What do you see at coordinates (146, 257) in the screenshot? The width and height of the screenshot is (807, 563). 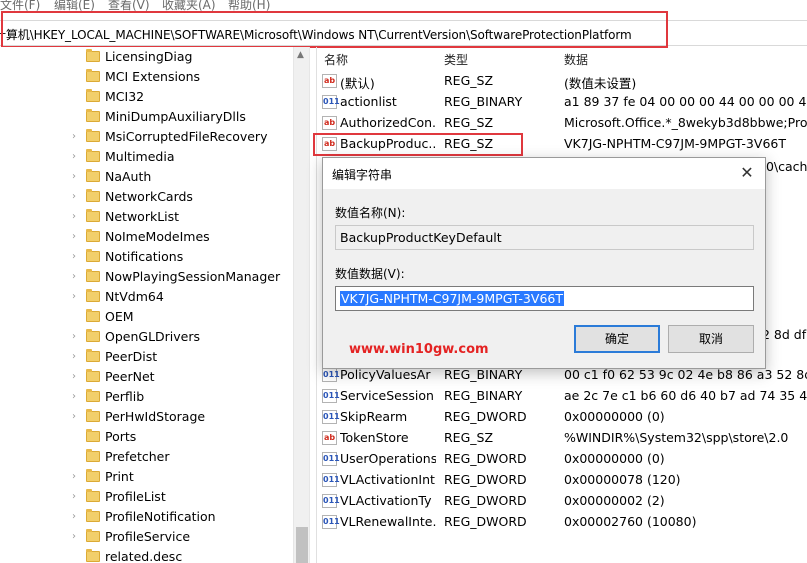 I see `tree-item: › Notifications` at bounding box center [146, 257].